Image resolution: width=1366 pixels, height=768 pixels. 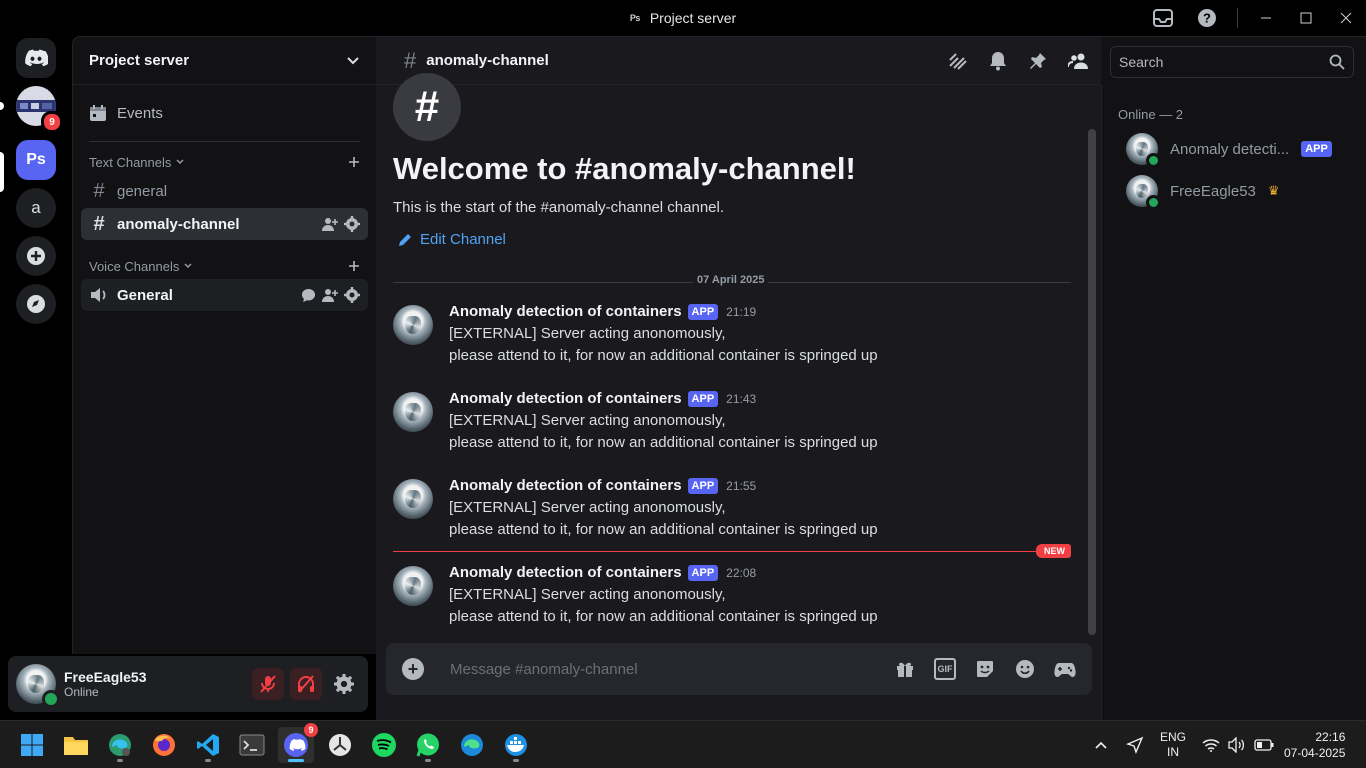 What do you see at coordinates (732, 551) in the screenshot?
I see `new-messages-divider: NEW` at bounding box center [732, 551].